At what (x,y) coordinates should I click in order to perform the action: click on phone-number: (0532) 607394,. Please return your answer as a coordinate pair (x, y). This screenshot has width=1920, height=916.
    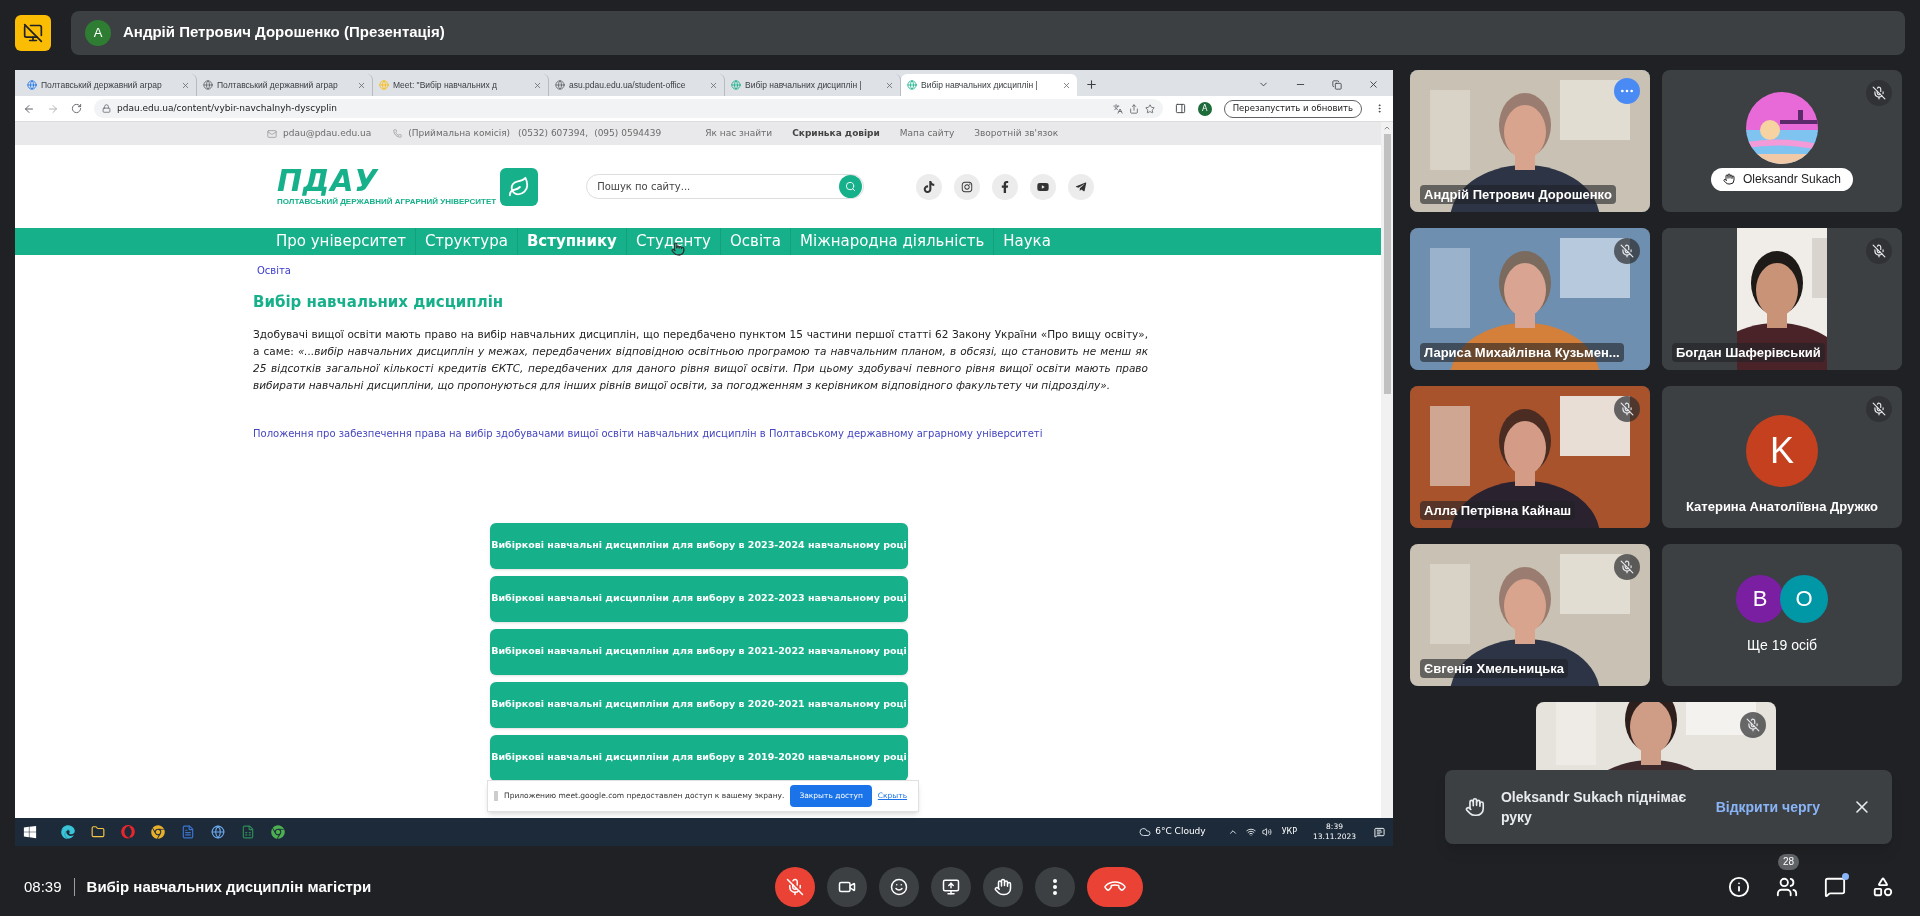
    Looking at the image, I should click on (553, 133).